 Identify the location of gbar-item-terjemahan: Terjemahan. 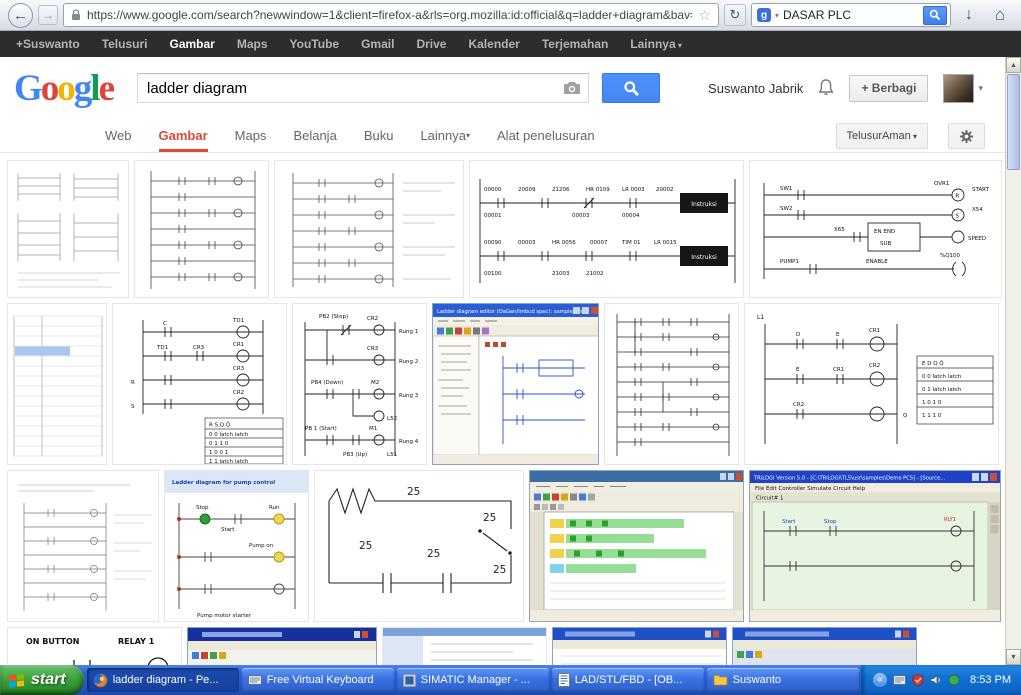
(575, 44).